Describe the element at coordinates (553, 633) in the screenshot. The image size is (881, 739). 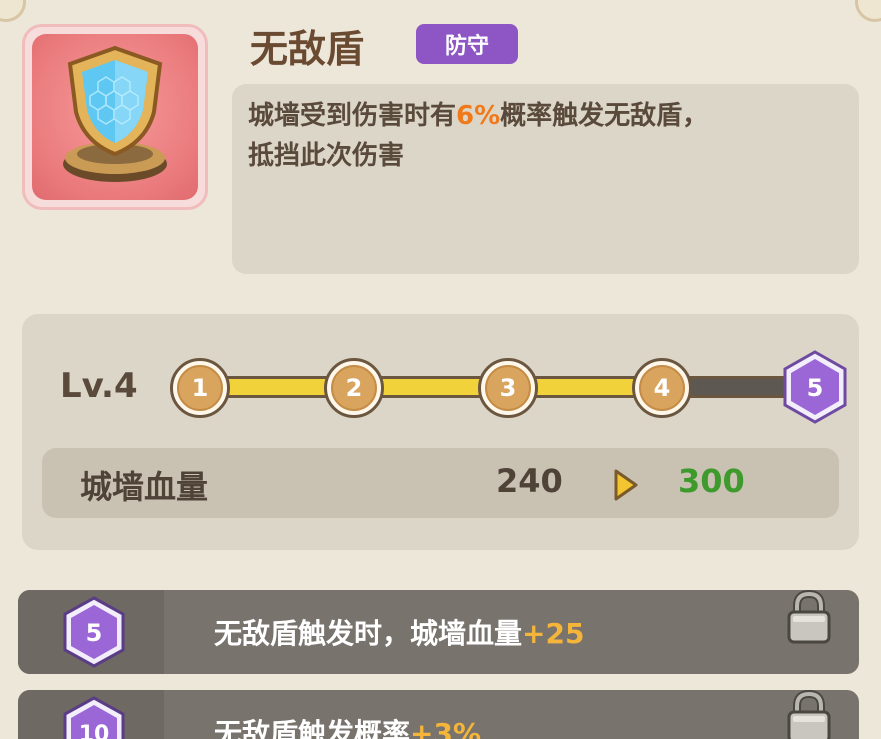
I see `bonus-value: +25` at that location.